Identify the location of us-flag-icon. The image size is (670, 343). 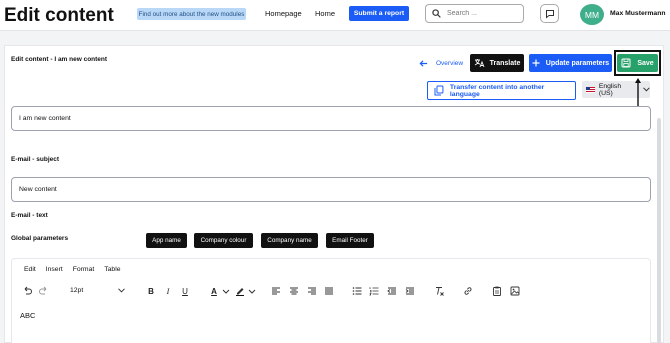
(590, 89).